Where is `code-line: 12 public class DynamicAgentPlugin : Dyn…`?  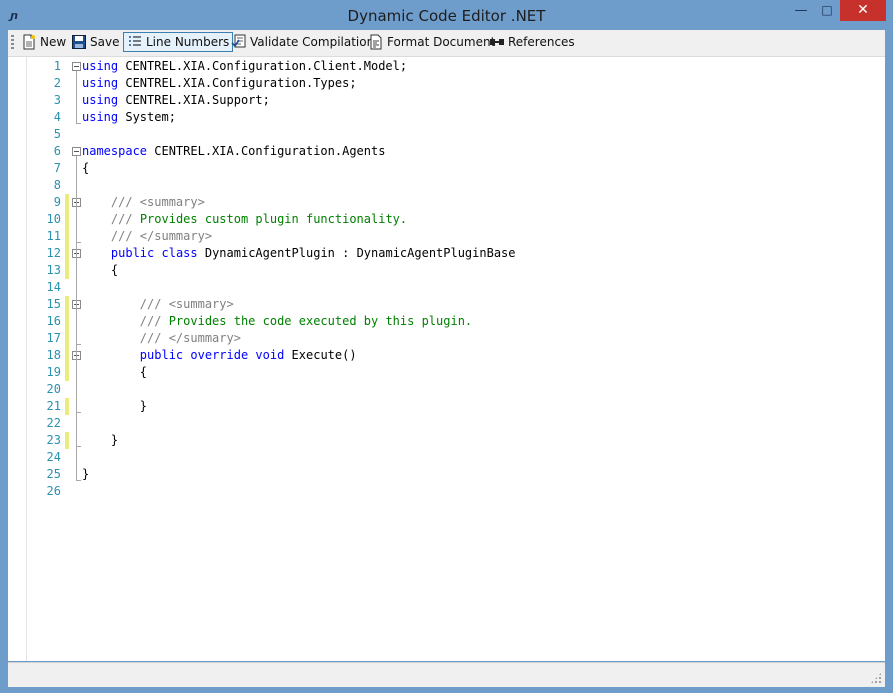
code-line: 12 public class DynamicAgentPlugin : Dyn… is located at coordinates (446, 253).